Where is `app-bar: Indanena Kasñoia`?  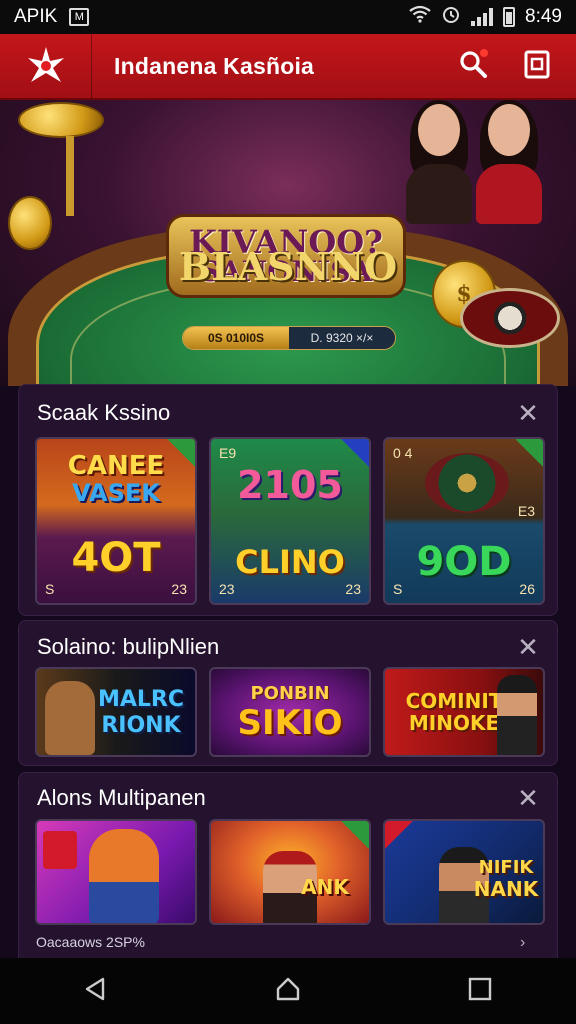
app-bar: Indanena Kasñoia is located at coordinates (288, 66).